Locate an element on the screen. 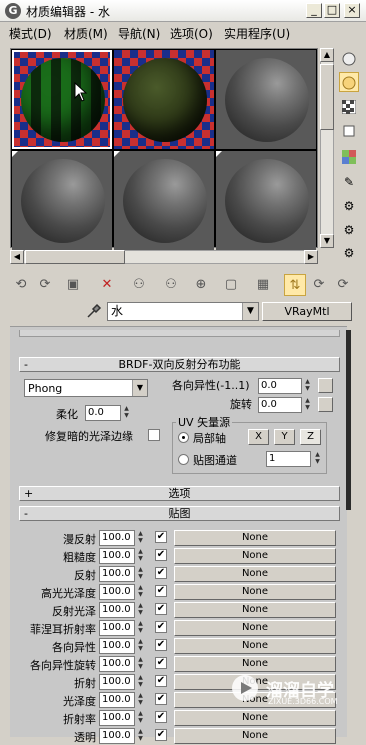 The image size is (366, 745). sample-type-sphere-icon is located at coordinates (349, 58).